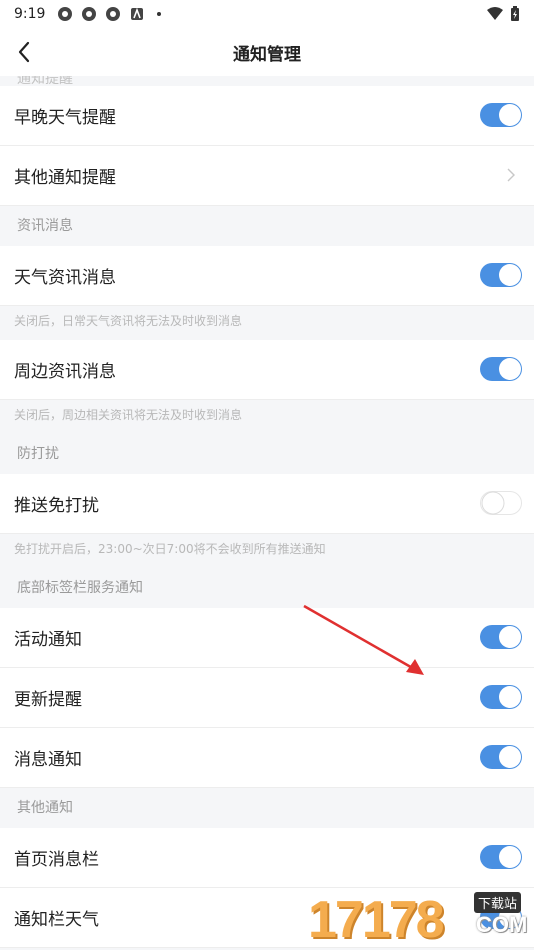 The height and width of the screenshot is (950, 534). Describe the element at coordinates (56, 860) in the screenshot. I see `row-label: 首页消息栏` at that location.